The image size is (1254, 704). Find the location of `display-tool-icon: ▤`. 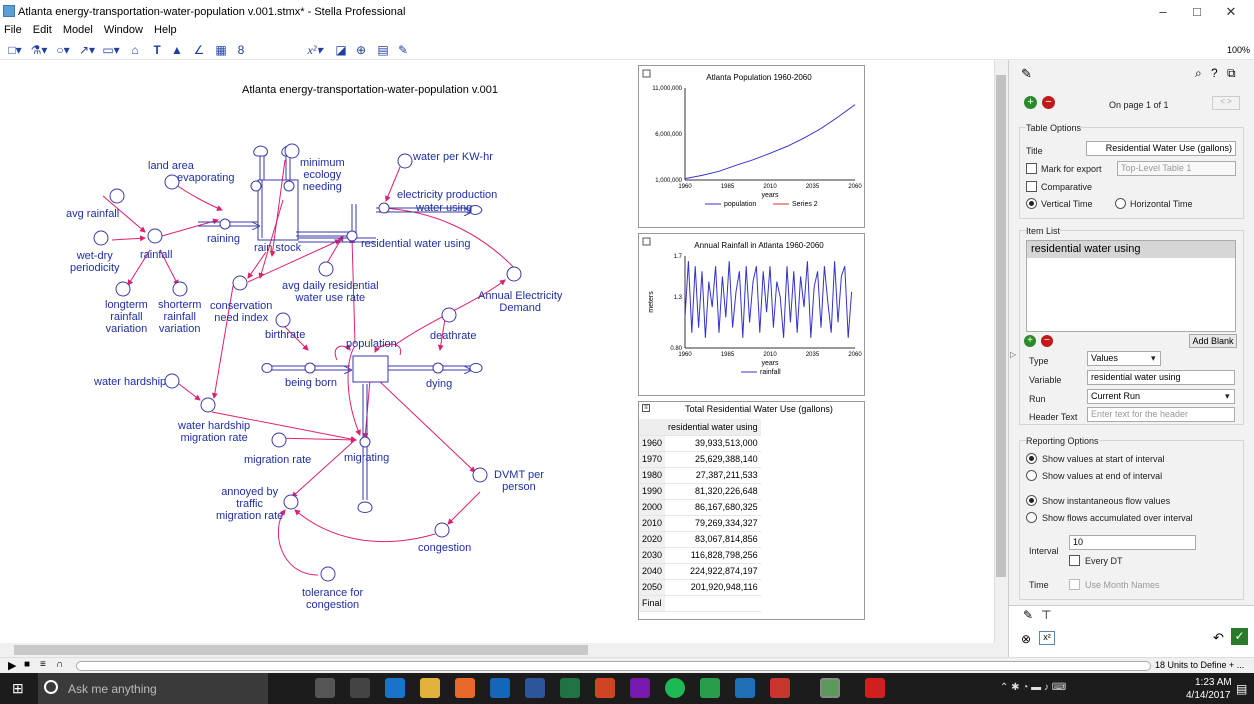

display-tool-icon: ▤ is located at coordinates (383, 50).